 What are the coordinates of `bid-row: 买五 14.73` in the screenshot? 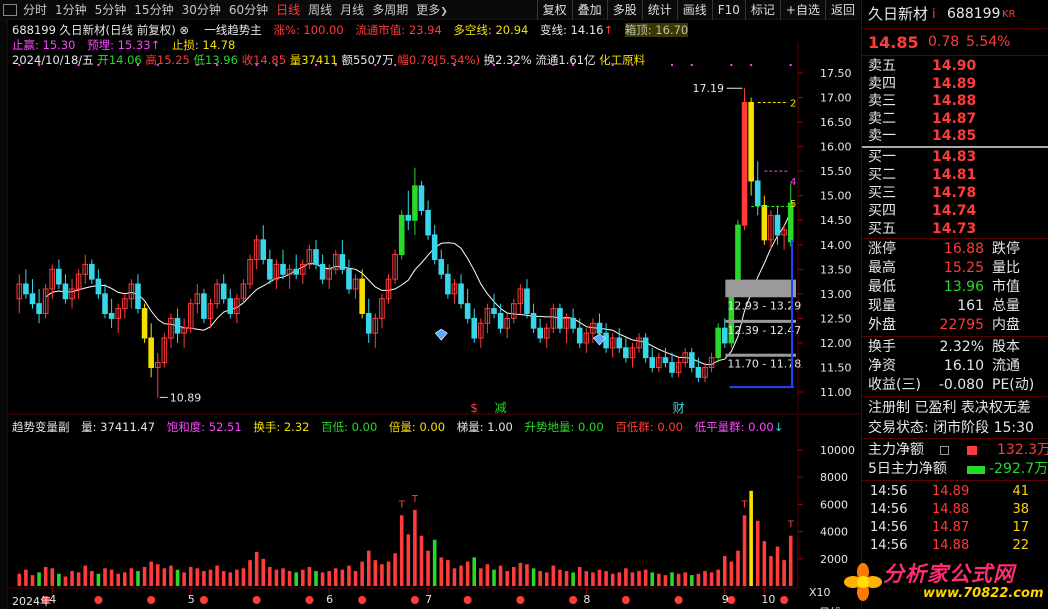 It's located at (955, 229).